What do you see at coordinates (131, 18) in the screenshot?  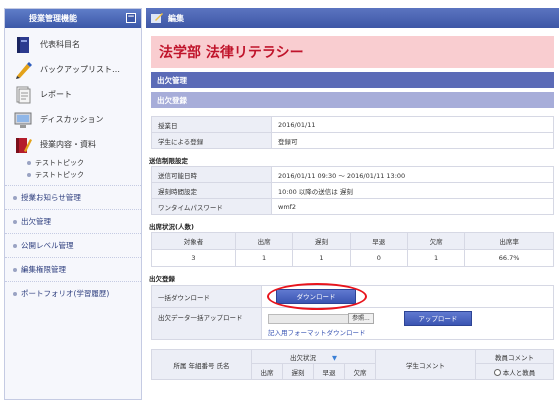 I see `collapse-icon: −` at bounding box center [131, 18].